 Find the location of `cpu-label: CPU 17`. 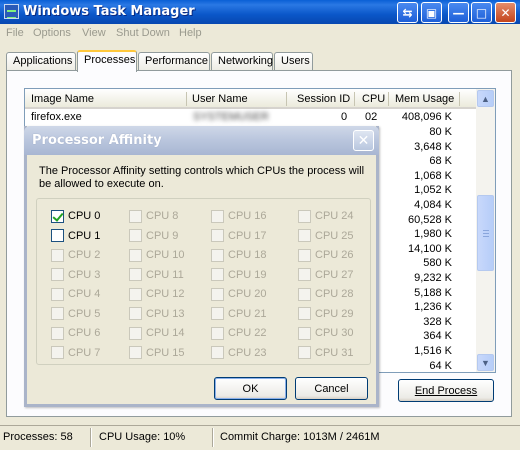

cpu-label: CPU 17 is located at coordinates (247, 235).